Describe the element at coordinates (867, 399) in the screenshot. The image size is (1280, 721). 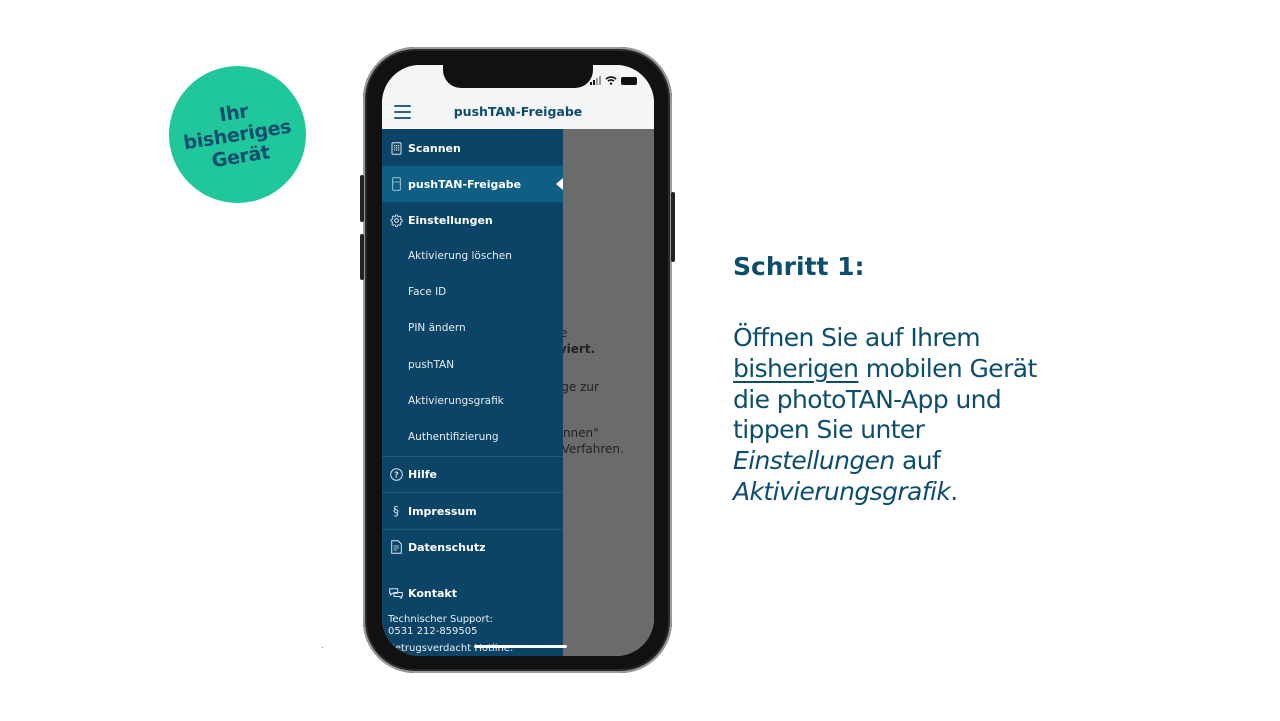
I see `instruction-line: die photoTAN-App und` at that location.